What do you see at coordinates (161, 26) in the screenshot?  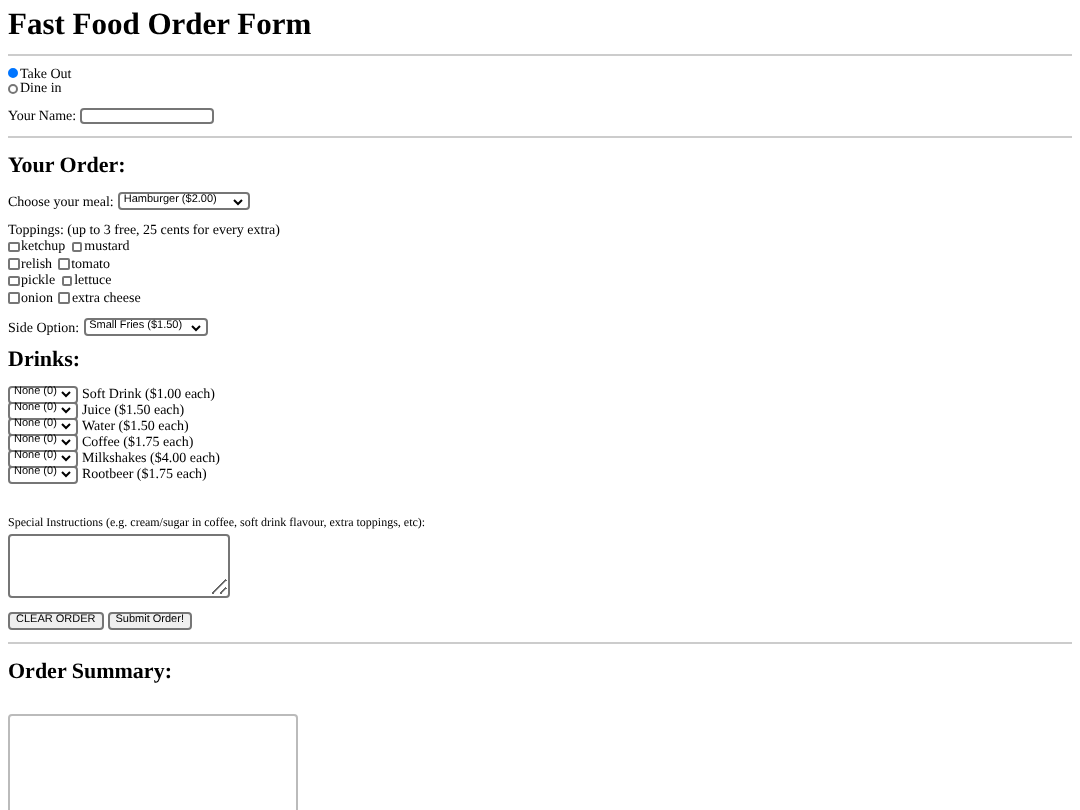 I see `form-title: Fast Food Order Form` at bounding box center [161, 26].